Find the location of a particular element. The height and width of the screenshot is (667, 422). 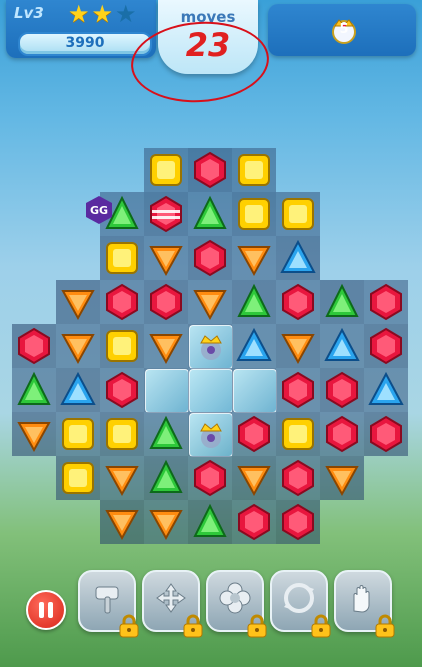

flower-booster is located at coordinates (236, 604).